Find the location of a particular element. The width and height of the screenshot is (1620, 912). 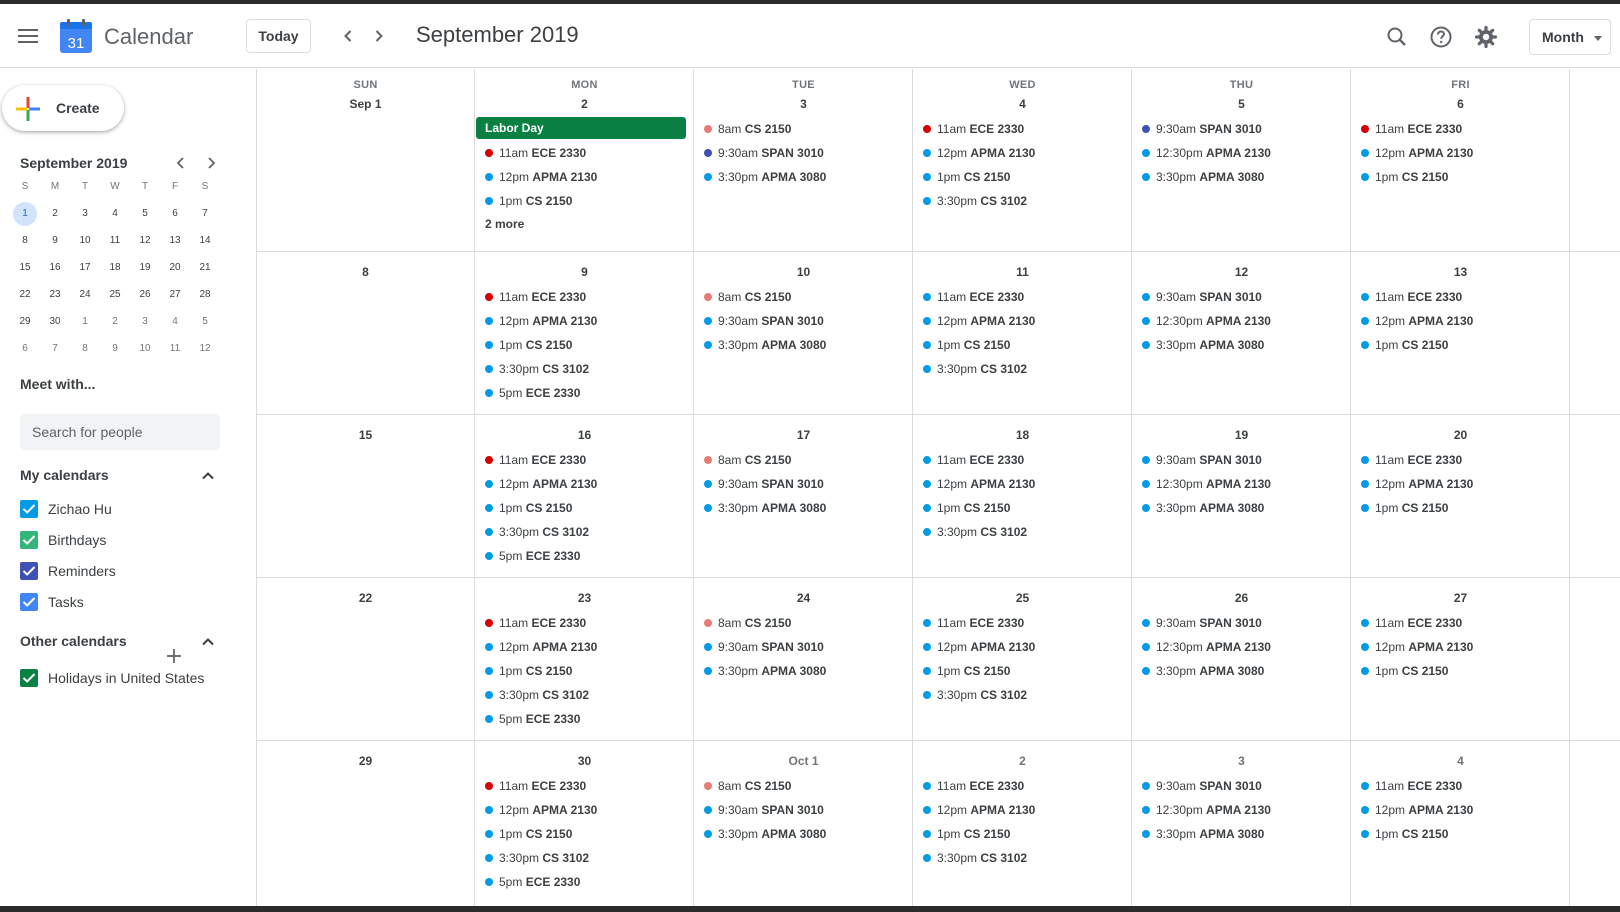

mini-calendar-day: 26 is located at coordinates (145, 295).